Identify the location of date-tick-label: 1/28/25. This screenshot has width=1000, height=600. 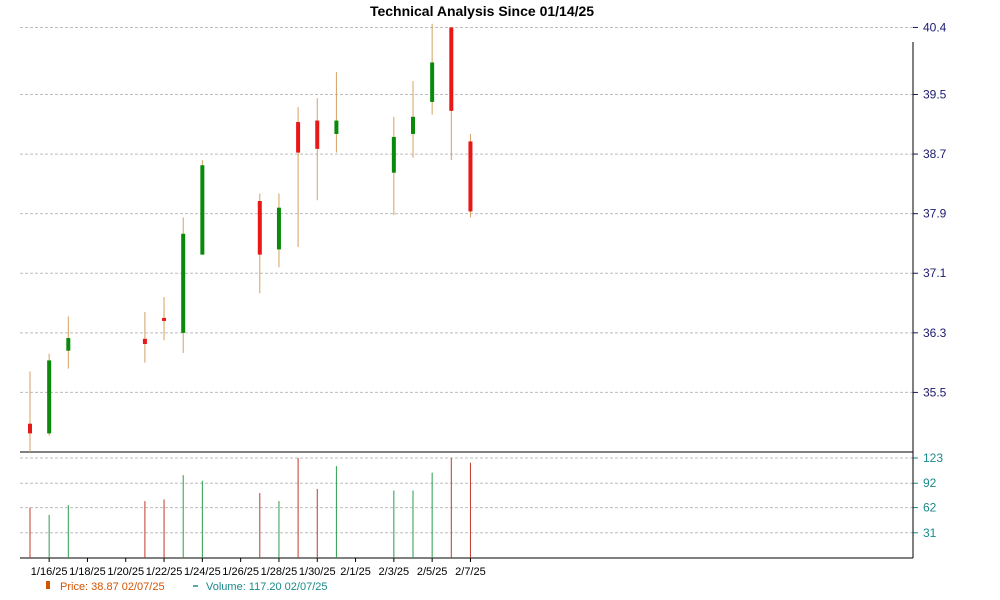
(279, 572).